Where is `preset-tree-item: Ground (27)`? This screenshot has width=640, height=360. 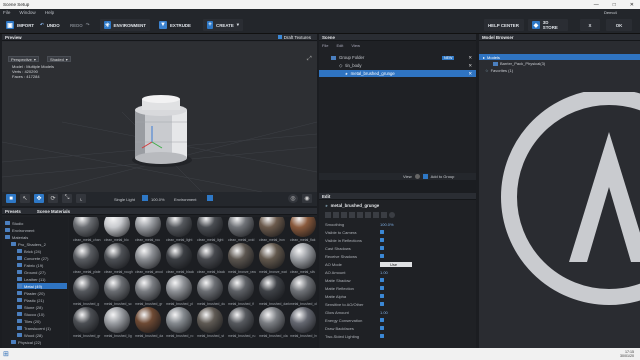 preset-tree-item: Ground (27) is located at coordinates (42, 272).